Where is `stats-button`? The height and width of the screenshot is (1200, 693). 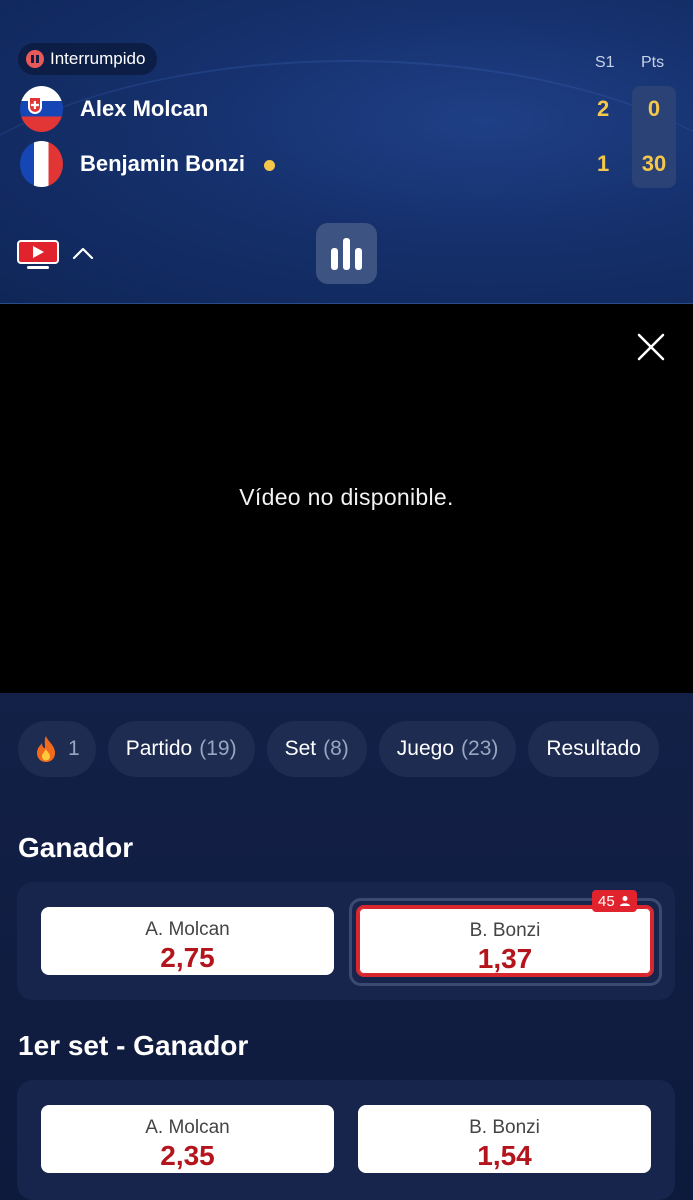
stats-button is located at coordinates (346, 253).